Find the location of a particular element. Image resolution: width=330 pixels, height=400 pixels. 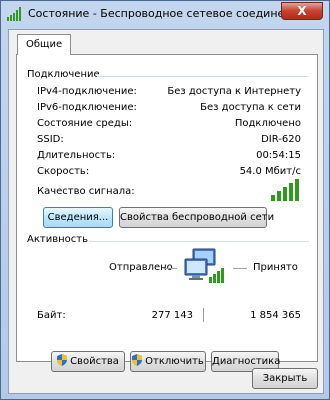

close-window-button: X is located at coordinates (302, 11).